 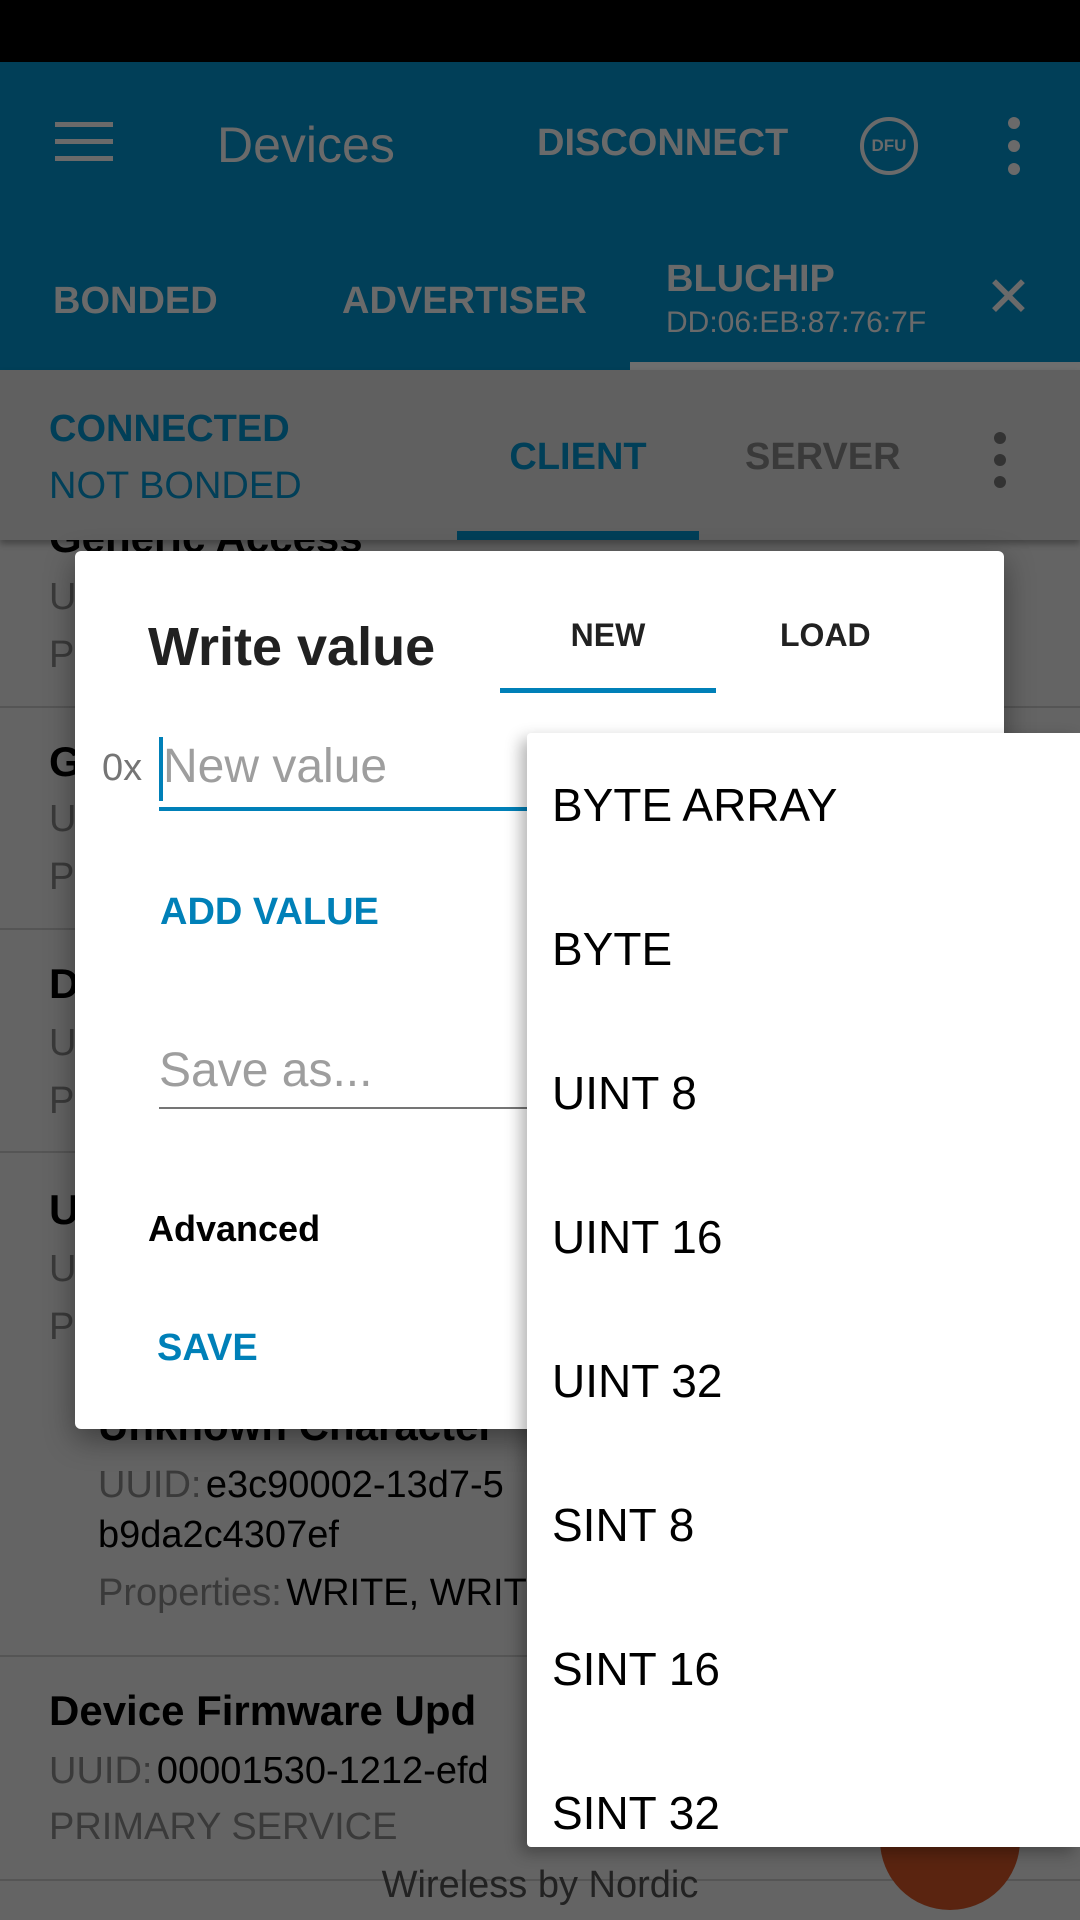 I want to click on tab-bluchip: BLUCHIP DD:06:EB:87:76:7F ✕, so click(x=855, y=314).